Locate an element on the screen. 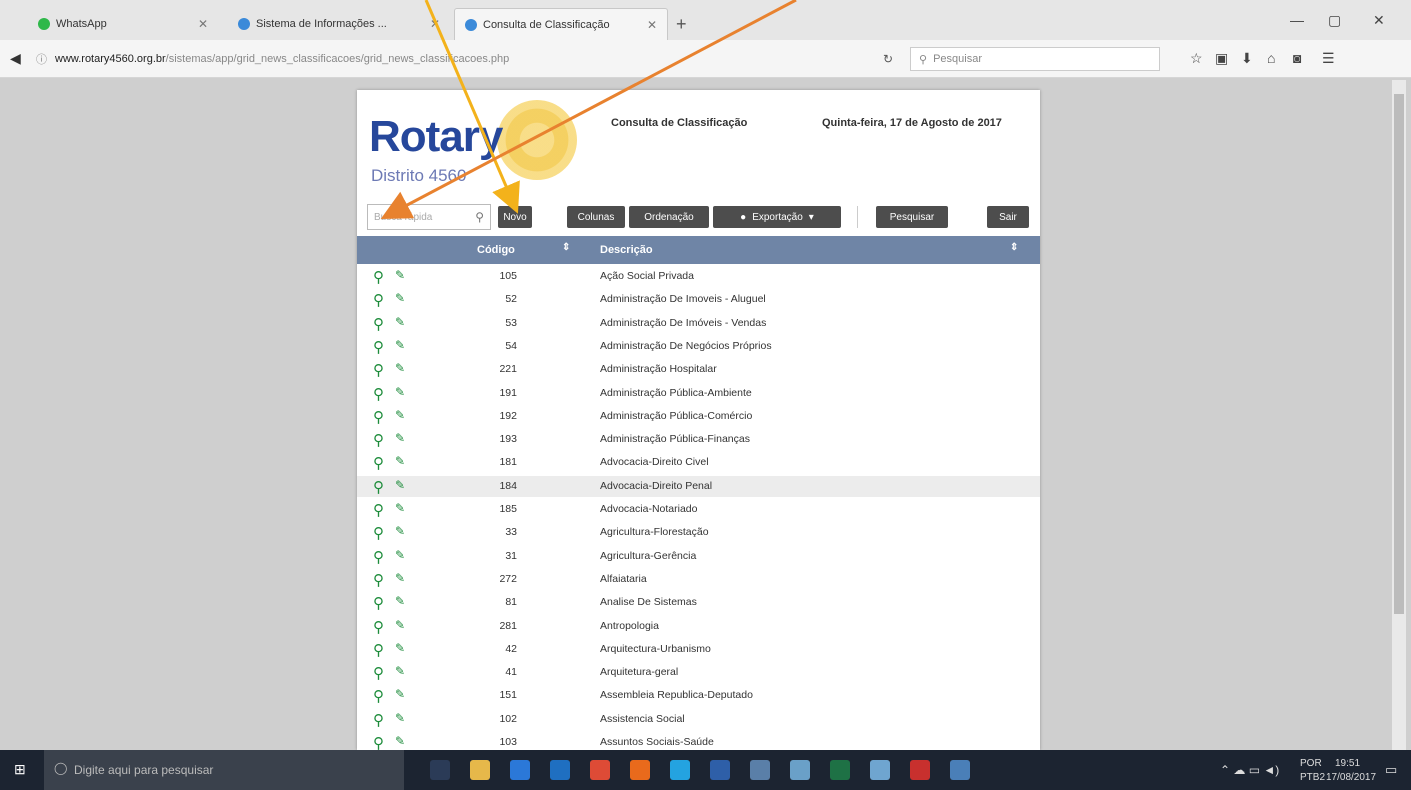 The width and height of the screenshot is (1411, 790). edge-icon is located at coordinates (520, 770).